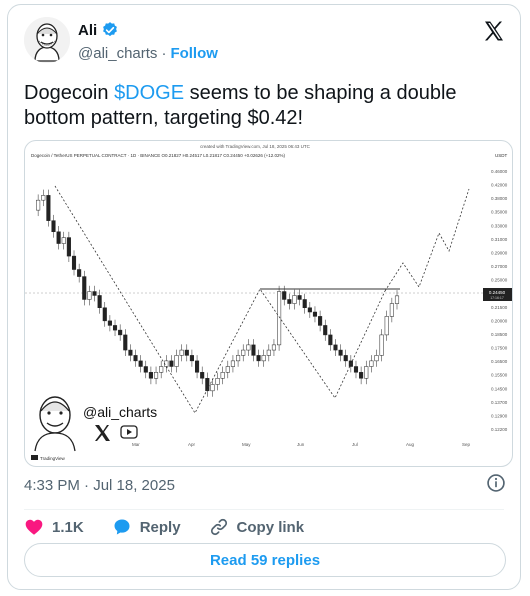 The image size is (530, 596). I want to click on reply-button: Reply, so click(146, 527).